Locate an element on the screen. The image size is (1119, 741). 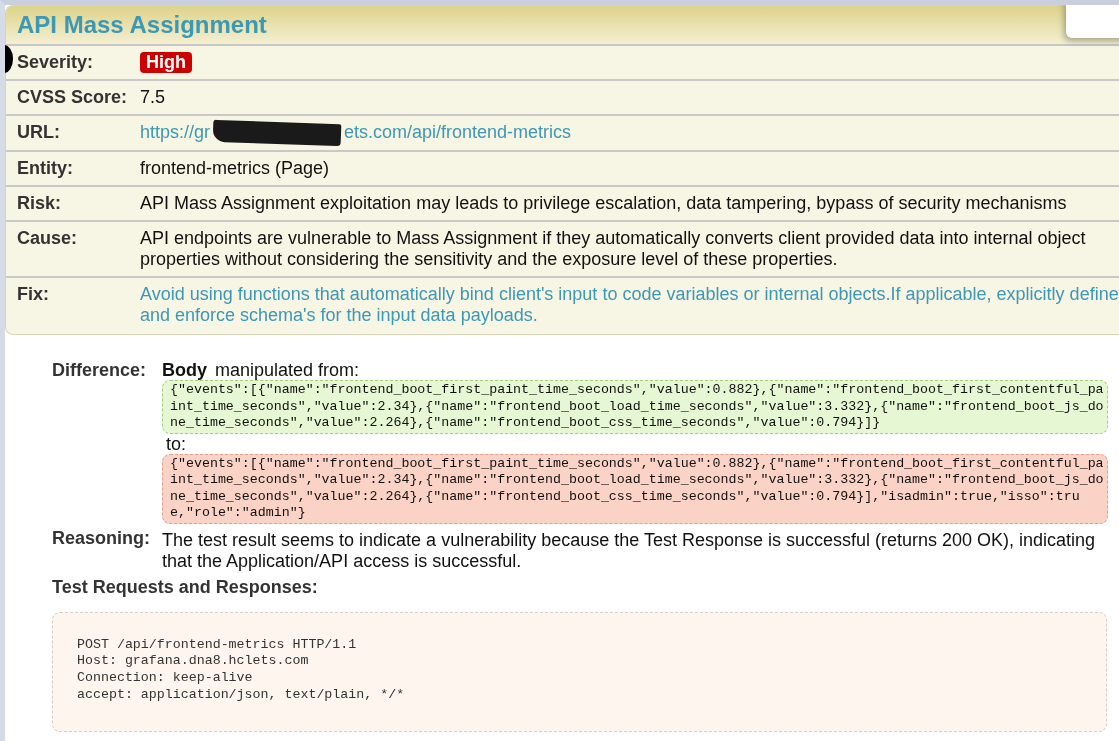
field-value: 7.5 is located at coordinates (153, 97).